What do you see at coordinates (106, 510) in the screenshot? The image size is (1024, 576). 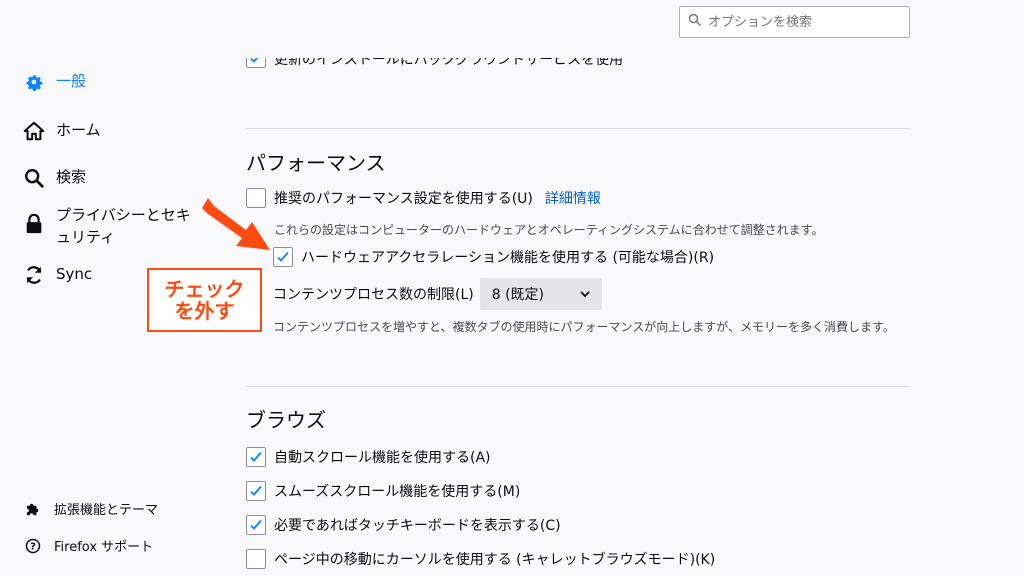 I see `extensions-label: 拡張機能とテーマ` at bounding box center [106, 510].